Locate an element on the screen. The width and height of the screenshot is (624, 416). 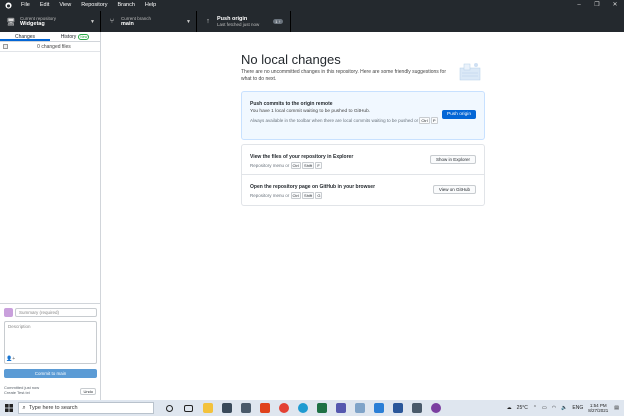
excel-icon is located at coordinates (321, 408).